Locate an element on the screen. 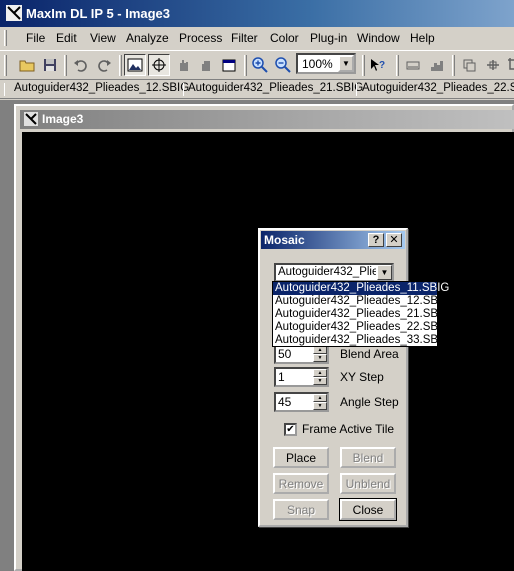 This screenshot has width=514, height=571. menu-view: View is located at coordinates (103, 38).